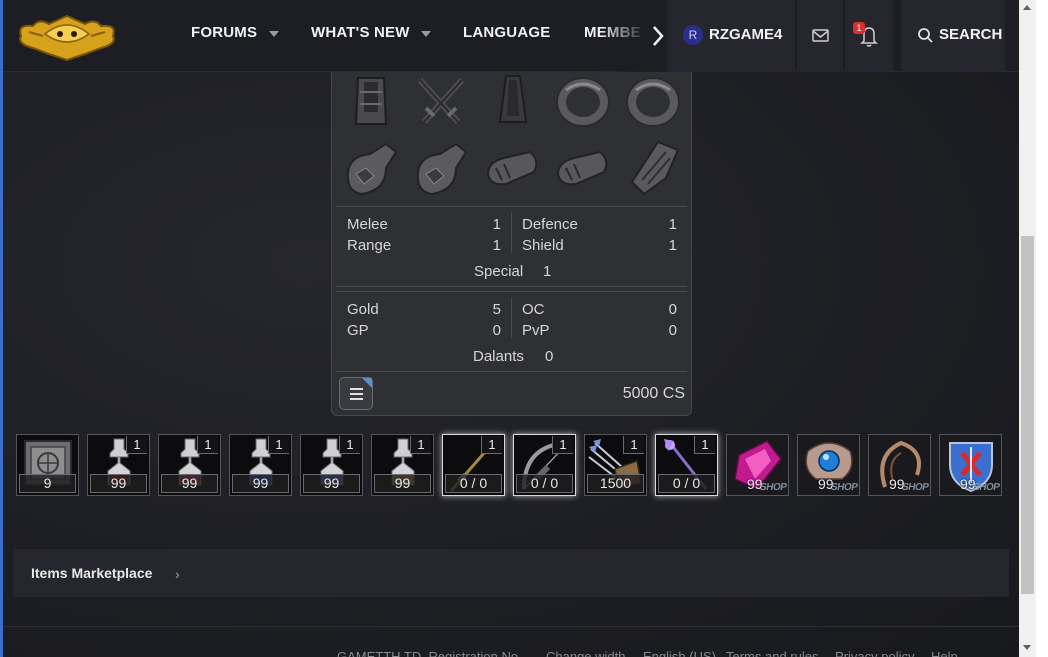  What do you see at coordinates (1027, 7) in the screenshot?
I see `scroll-up-arrow-icon` at bounding box center [1027, 7].